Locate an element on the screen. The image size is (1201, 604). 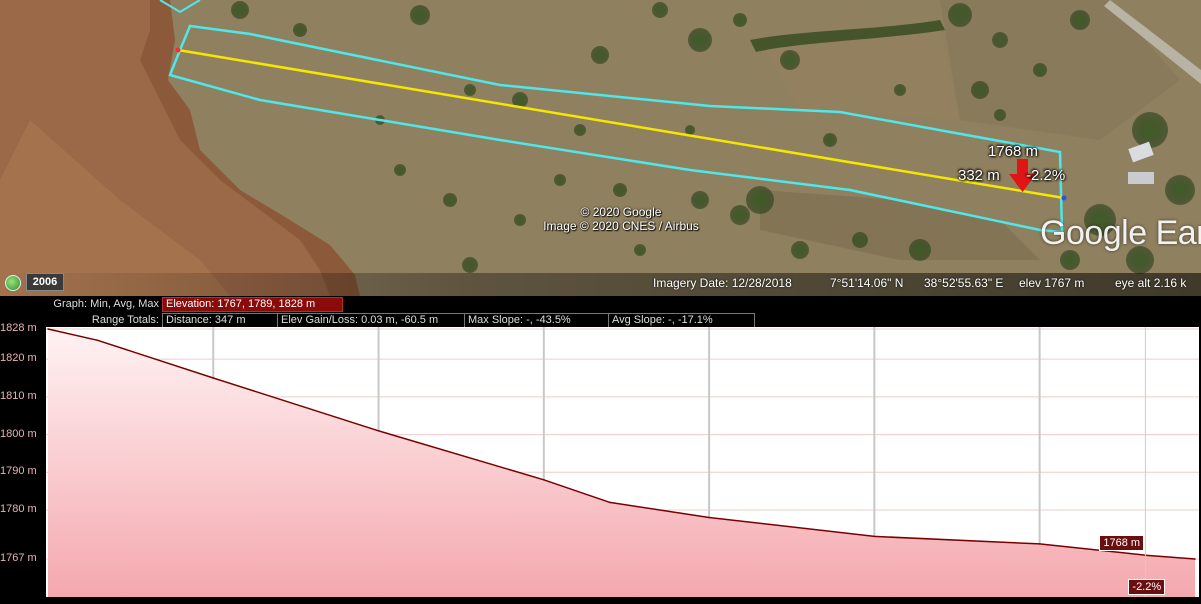
copyright-line-1: © 2020 Google is located at coordinates (621, 212).